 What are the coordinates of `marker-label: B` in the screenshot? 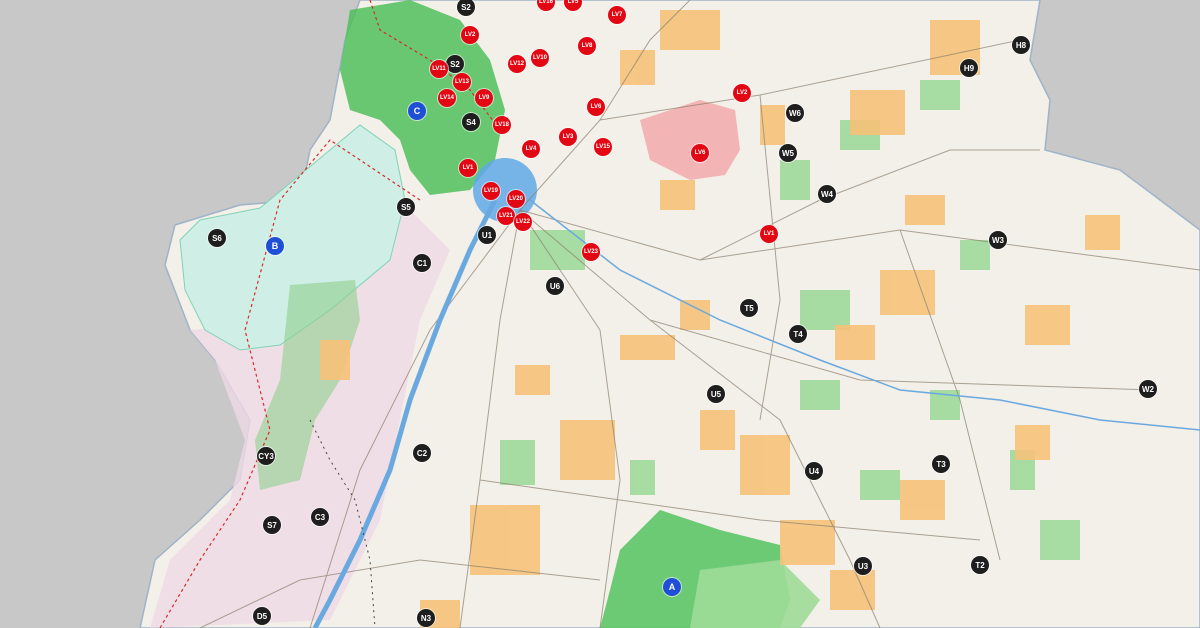 It's located at (275, 246).